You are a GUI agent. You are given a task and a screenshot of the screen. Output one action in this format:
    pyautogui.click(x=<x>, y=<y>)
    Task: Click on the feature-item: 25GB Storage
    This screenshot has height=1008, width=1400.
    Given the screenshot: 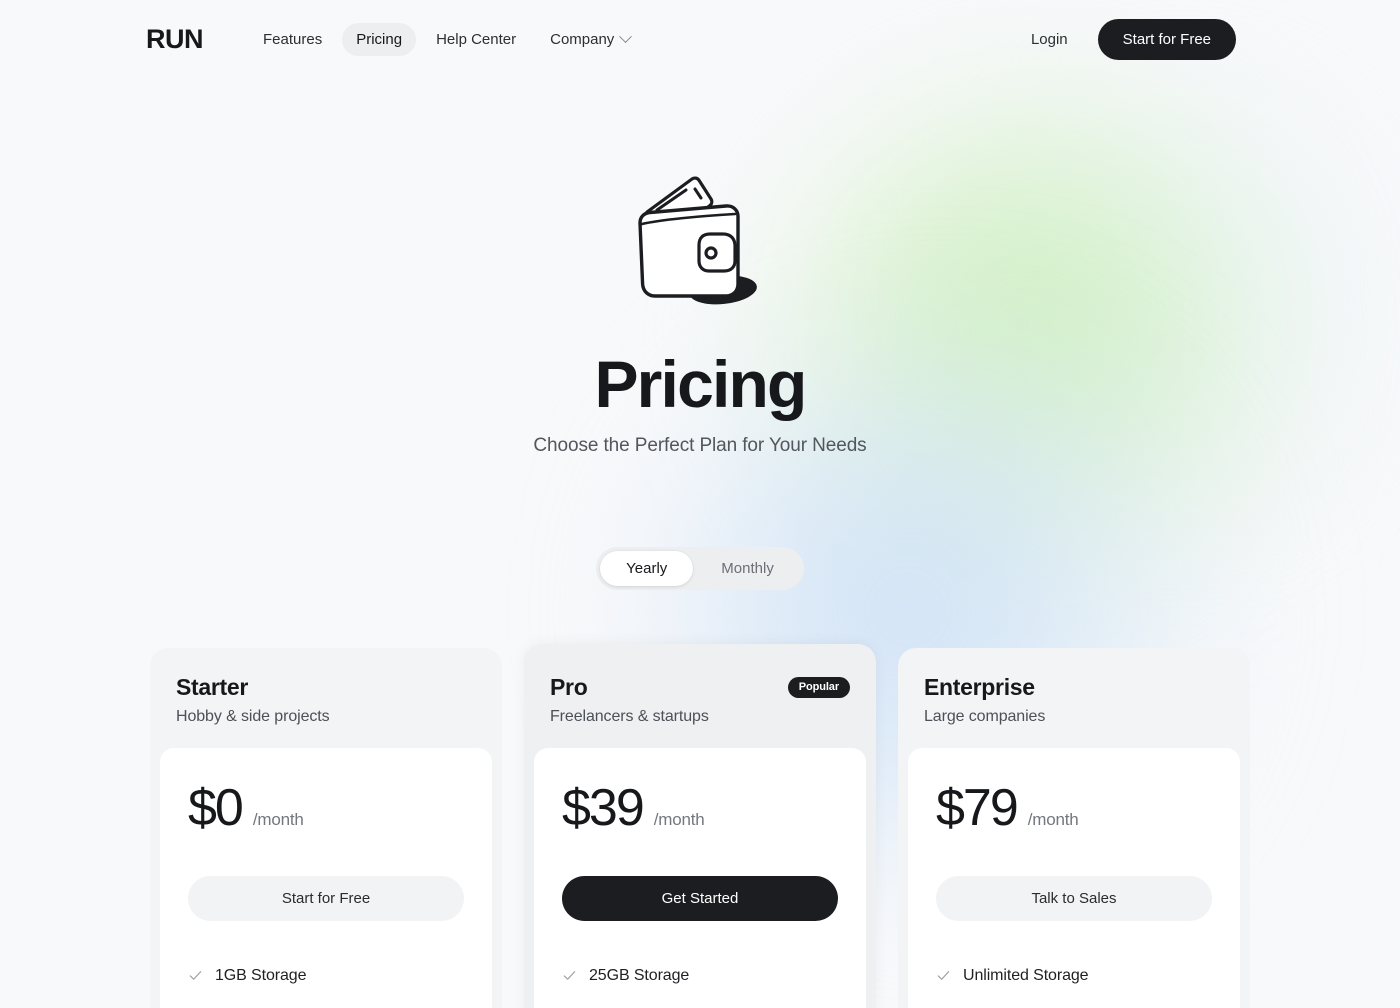 What is the action you would take?
    pyautogui.click(x=700, y=976)
    